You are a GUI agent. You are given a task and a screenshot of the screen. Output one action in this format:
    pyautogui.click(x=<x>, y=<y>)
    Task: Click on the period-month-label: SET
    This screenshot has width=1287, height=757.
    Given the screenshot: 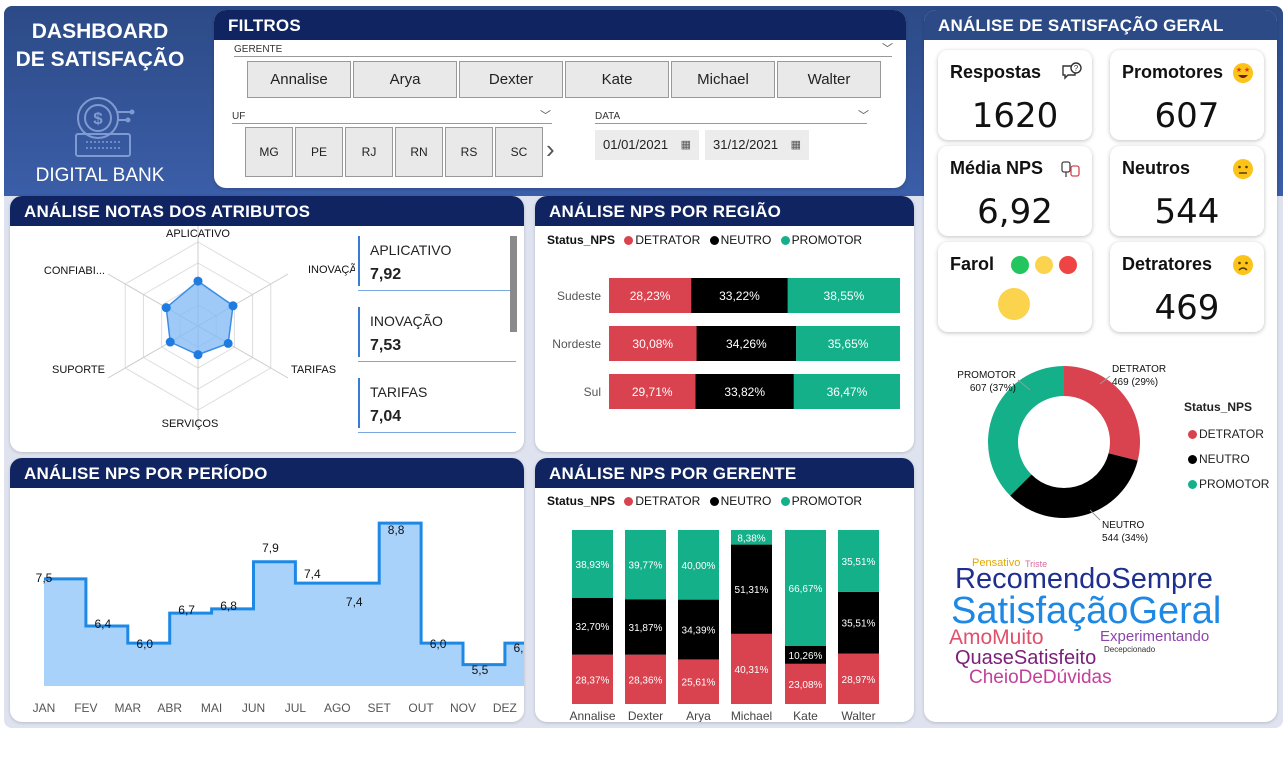 What is the action you would take?
    pyautogui.click(x=380, y=708)
    